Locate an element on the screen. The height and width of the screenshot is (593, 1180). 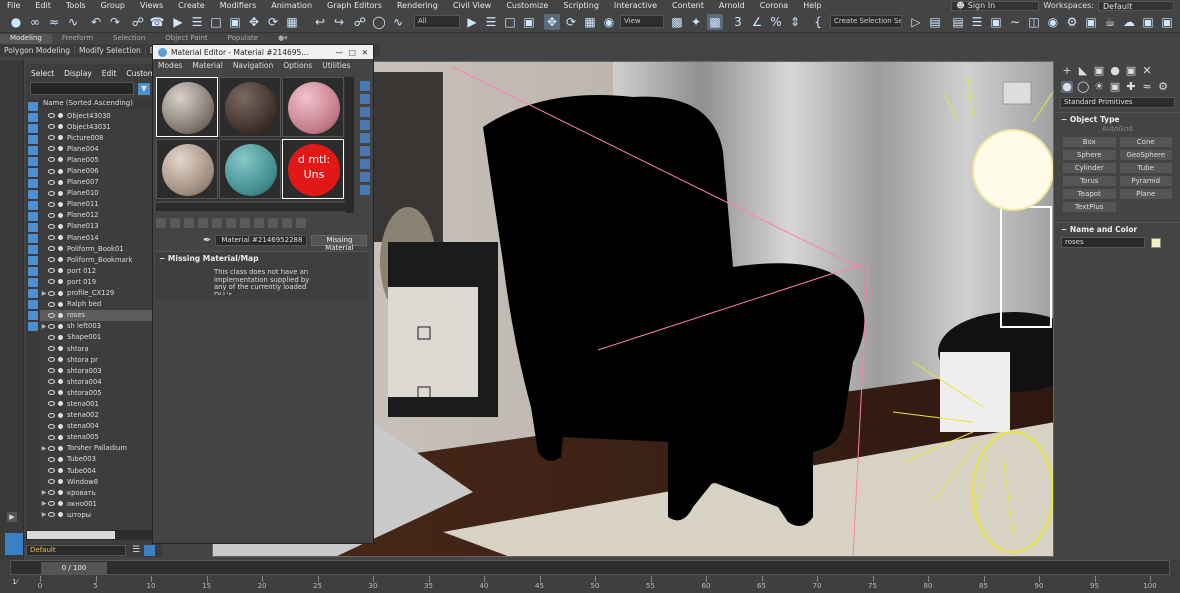
material-name-field: Material #2146952288 is located at coordinates (261, 240).